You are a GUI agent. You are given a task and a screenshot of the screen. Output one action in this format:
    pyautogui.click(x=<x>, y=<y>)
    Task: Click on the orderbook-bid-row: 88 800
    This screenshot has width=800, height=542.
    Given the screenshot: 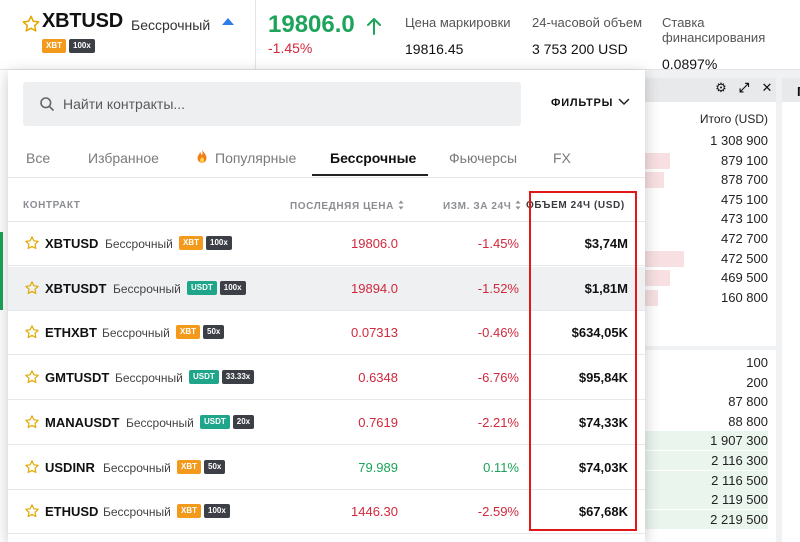 What is the action you would take?
    pyautogui.click(x=704, y=421)
    